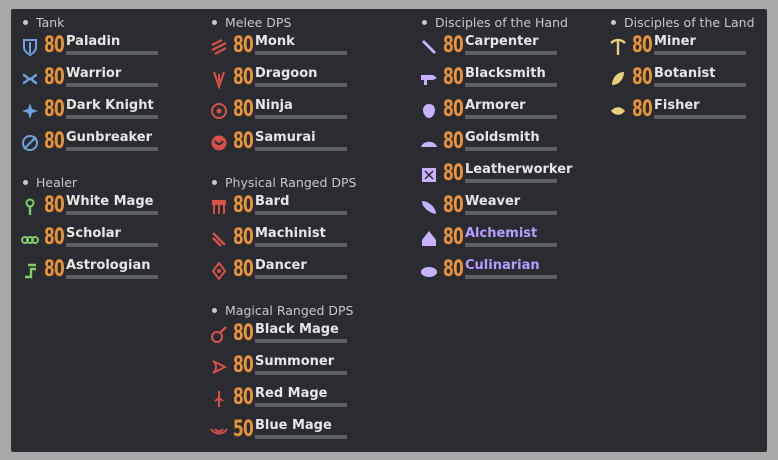 This screenshot has height=460, width=778. Describe the element at coordinates (429, 175) in the screenshot. I see `leatherworker-icon` at that location.